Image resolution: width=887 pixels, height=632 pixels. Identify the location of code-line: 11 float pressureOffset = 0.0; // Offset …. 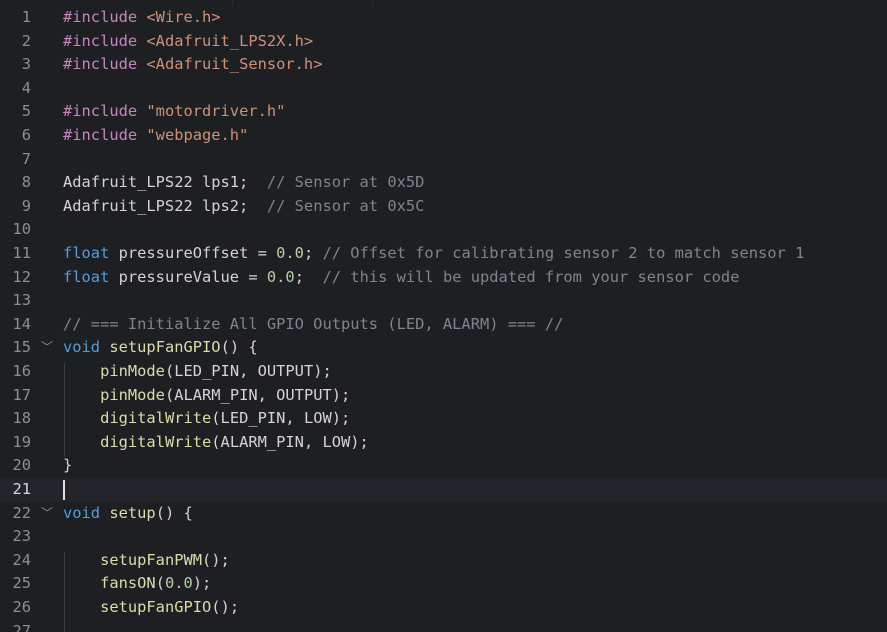
(443, 254).